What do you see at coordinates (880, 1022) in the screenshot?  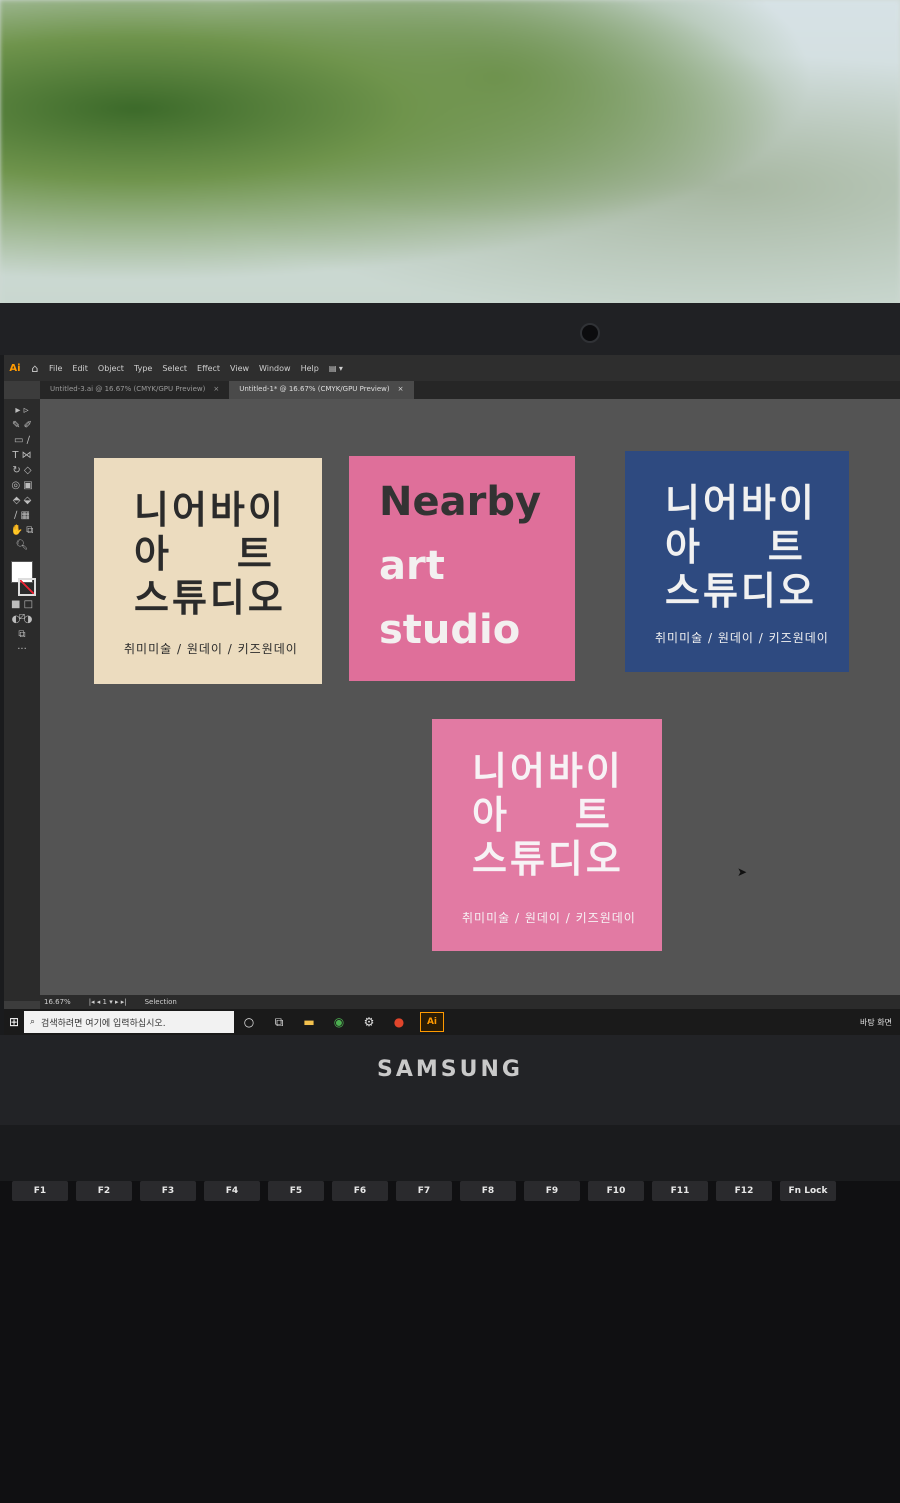 I see `desktop-tray: 바탕 화면` at bounding box center [880, 1022].